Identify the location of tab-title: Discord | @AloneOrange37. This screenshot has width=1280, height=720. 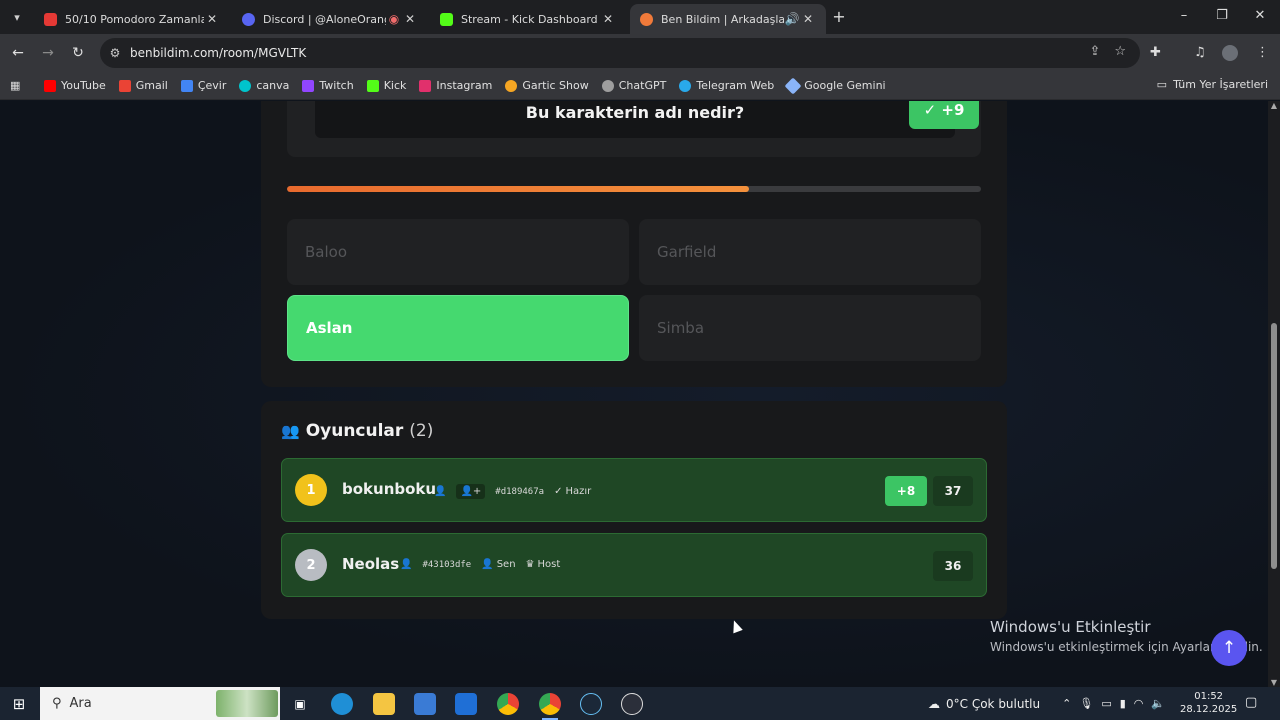
(324, 19).